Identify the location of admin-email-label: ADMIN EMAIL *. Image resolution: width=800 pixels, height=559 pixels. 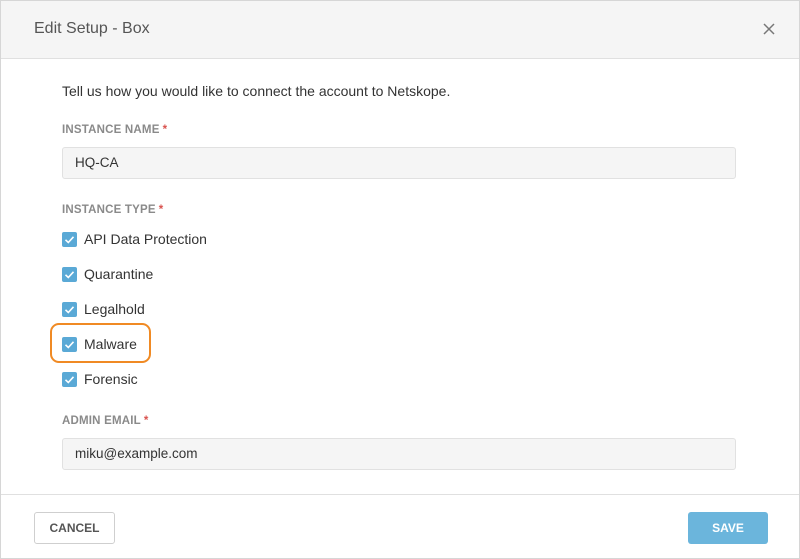
(105, 421).